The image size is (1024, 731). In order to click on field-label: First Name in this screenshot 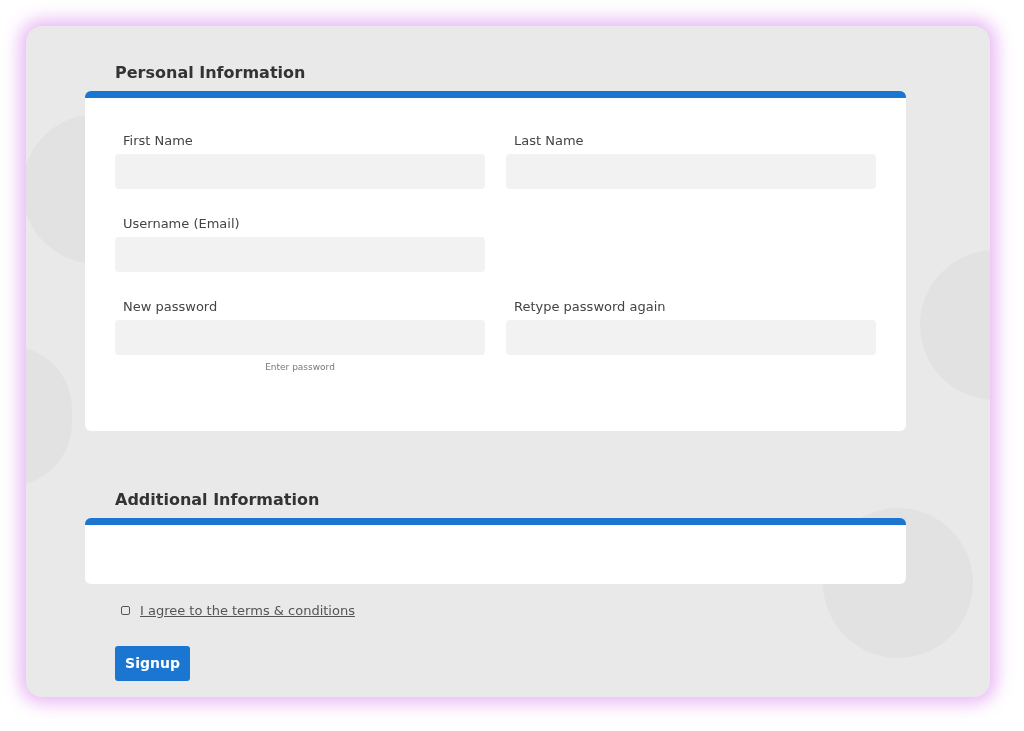, I will do `click(158, 141)`.